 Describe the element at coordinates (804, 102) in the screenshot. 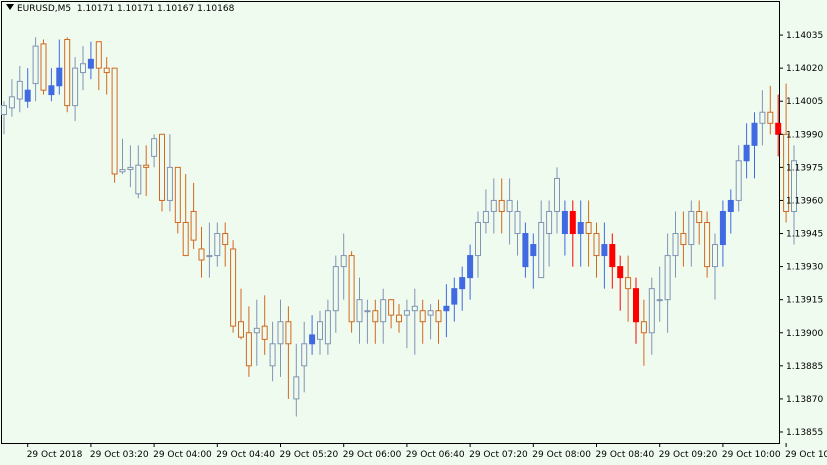

I see `y-tick-label: 1.14005` at that location.